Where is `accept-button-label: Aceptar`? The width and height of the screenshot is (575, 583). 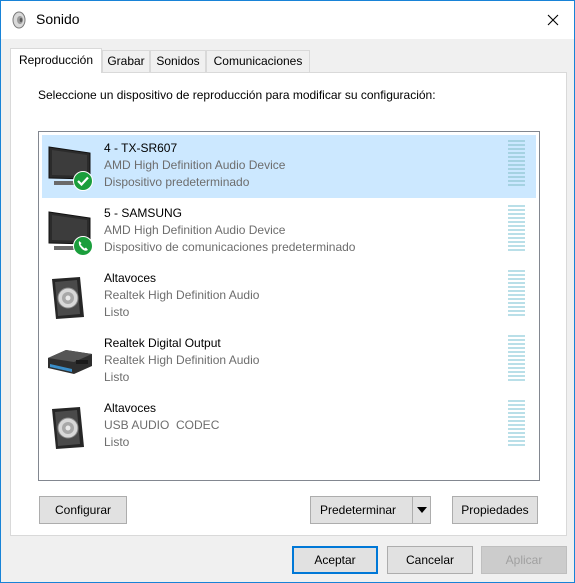 accept-button-label: Aceptar is located at coordinates (335, 560).